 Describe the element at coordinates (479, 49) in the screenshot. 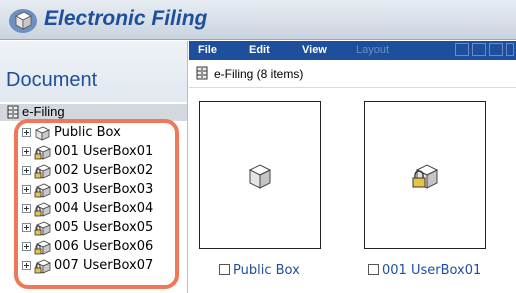

I see `save-icon` at that location.